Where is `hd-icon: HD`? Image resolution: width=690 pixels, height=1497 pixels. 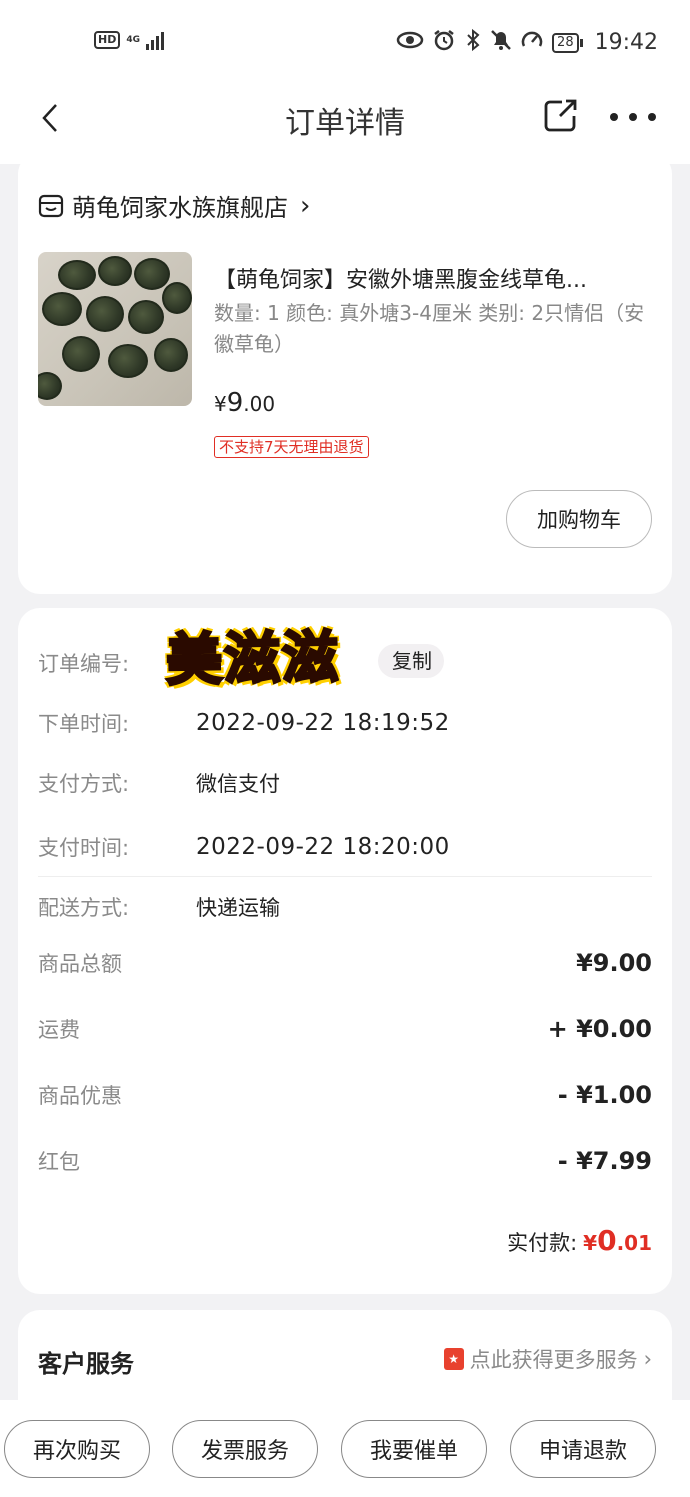 hd-icon: HD is located at coordinates (107, 40).